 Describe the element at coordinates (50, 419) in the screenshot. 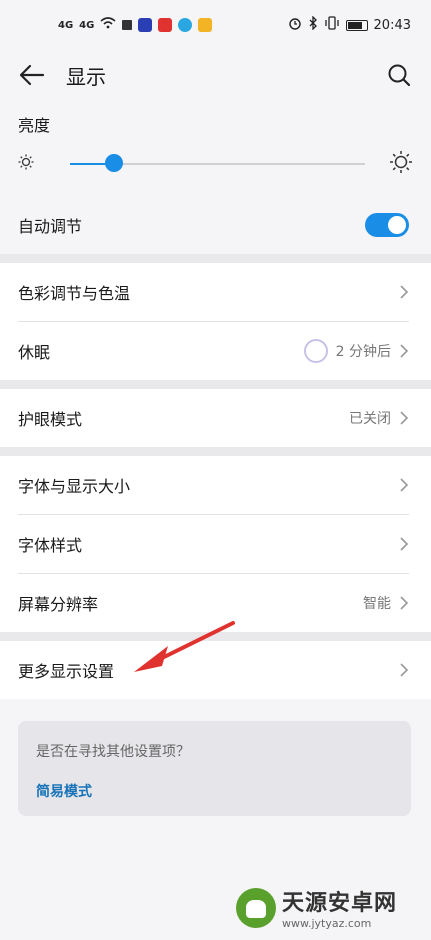

I see `list-item-label: 护眼模式` at that location.